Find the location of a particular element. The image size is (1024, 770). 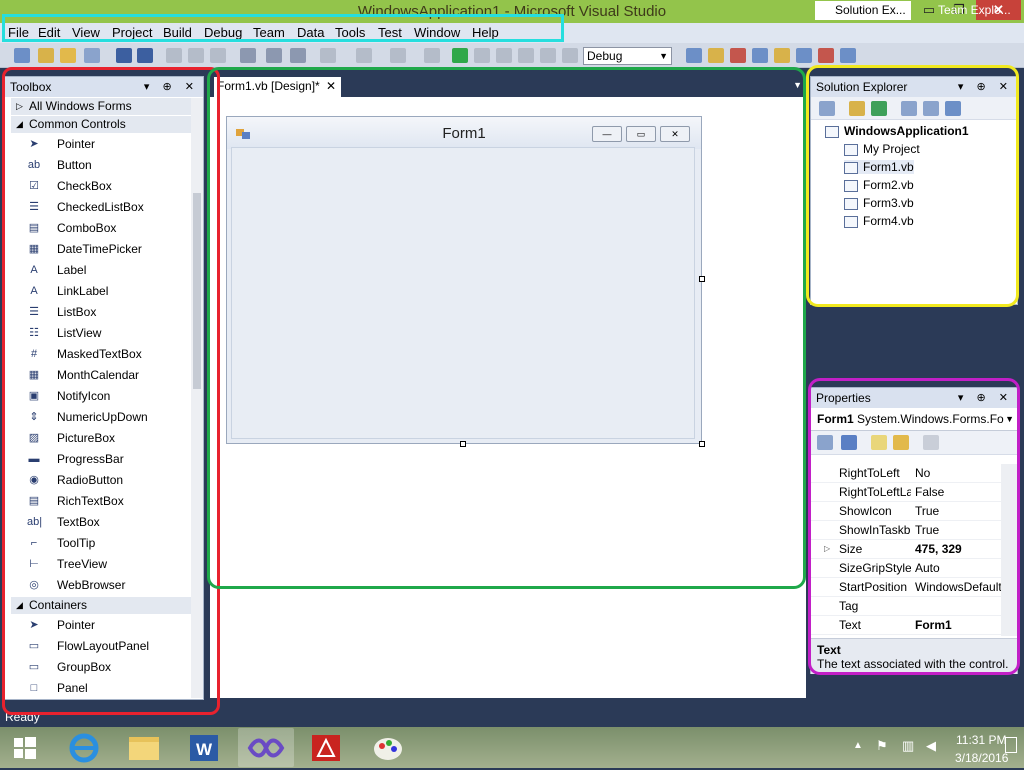

toolbox-item-treeview: ⊢ TreeView is located at coordinates (98, 564).